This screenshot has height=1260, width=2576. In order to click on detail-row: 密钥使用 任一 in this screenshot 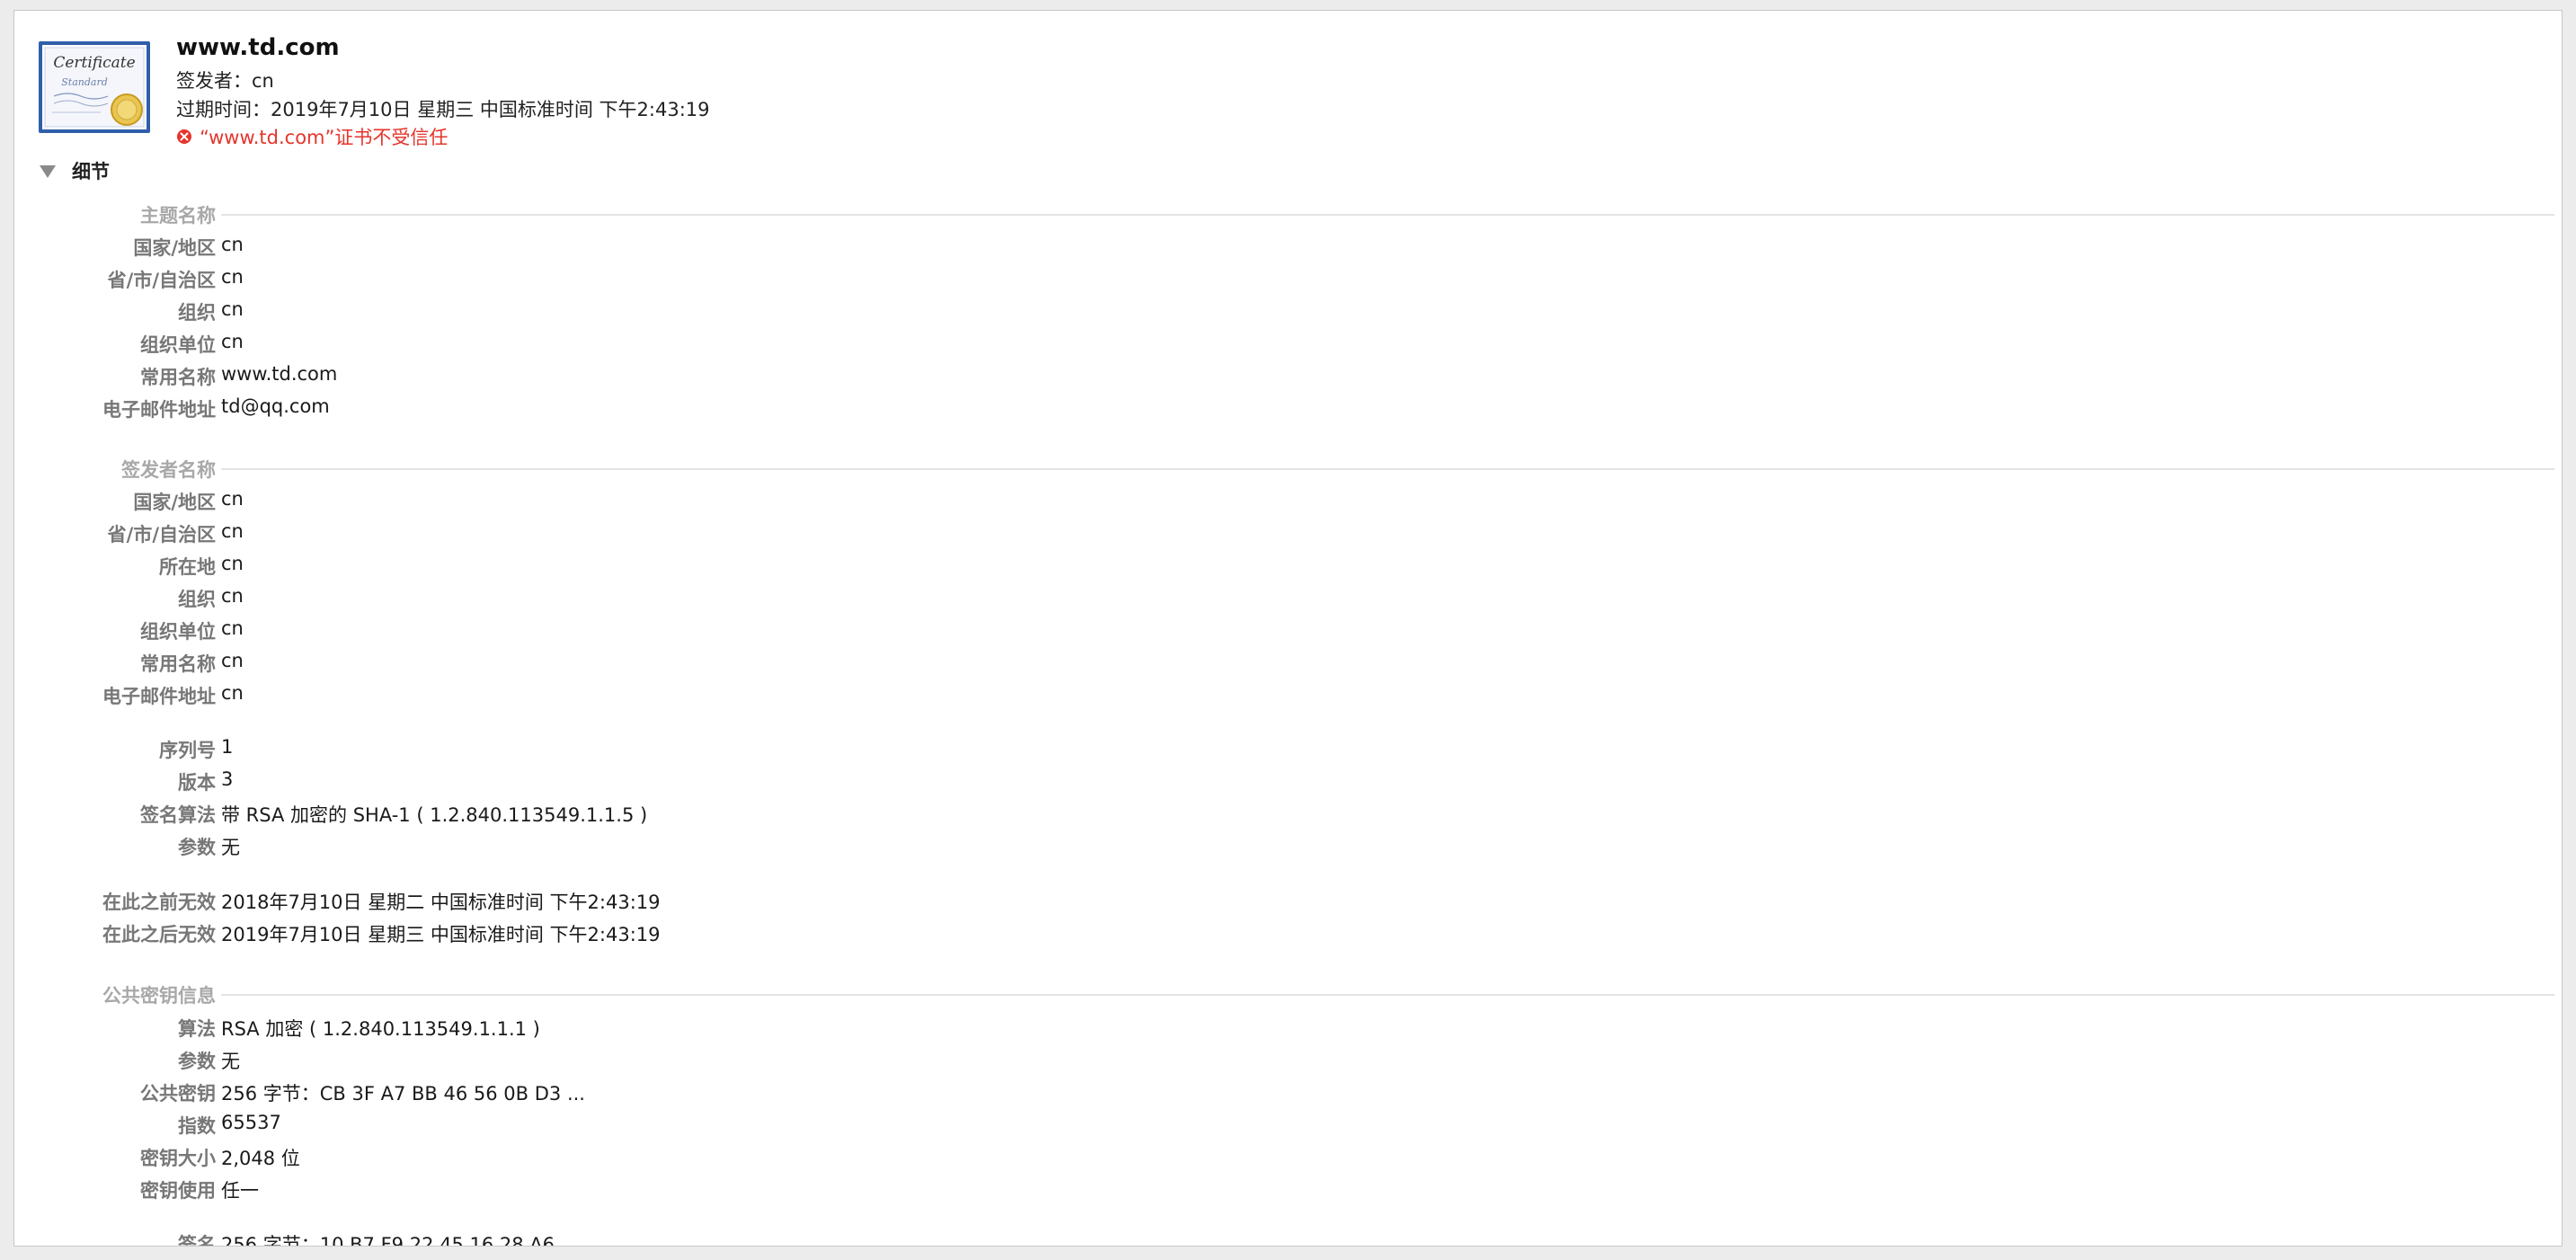, I will do `click(1288, 1191)`.